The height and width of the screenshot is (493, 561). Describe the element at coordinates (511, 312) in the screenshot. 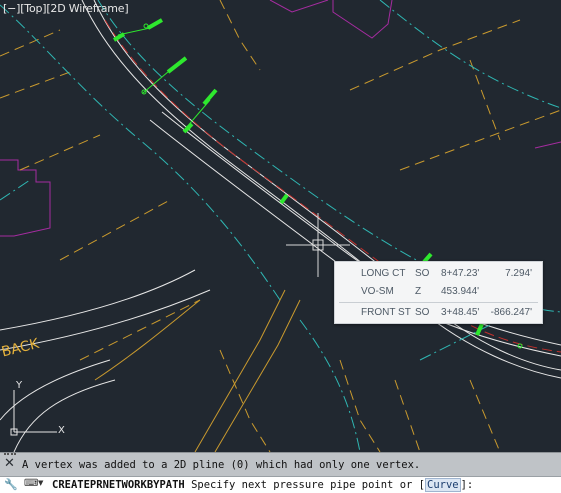

I see `offset-value: -866.247'` at that location.